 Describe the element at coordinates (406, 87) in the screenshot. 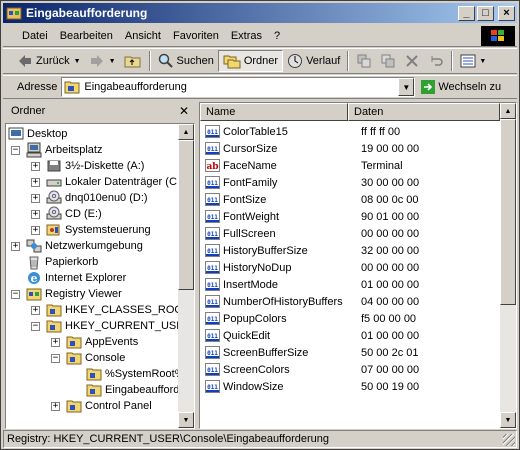

I see `address-dropdown-button: ▼` at that location.